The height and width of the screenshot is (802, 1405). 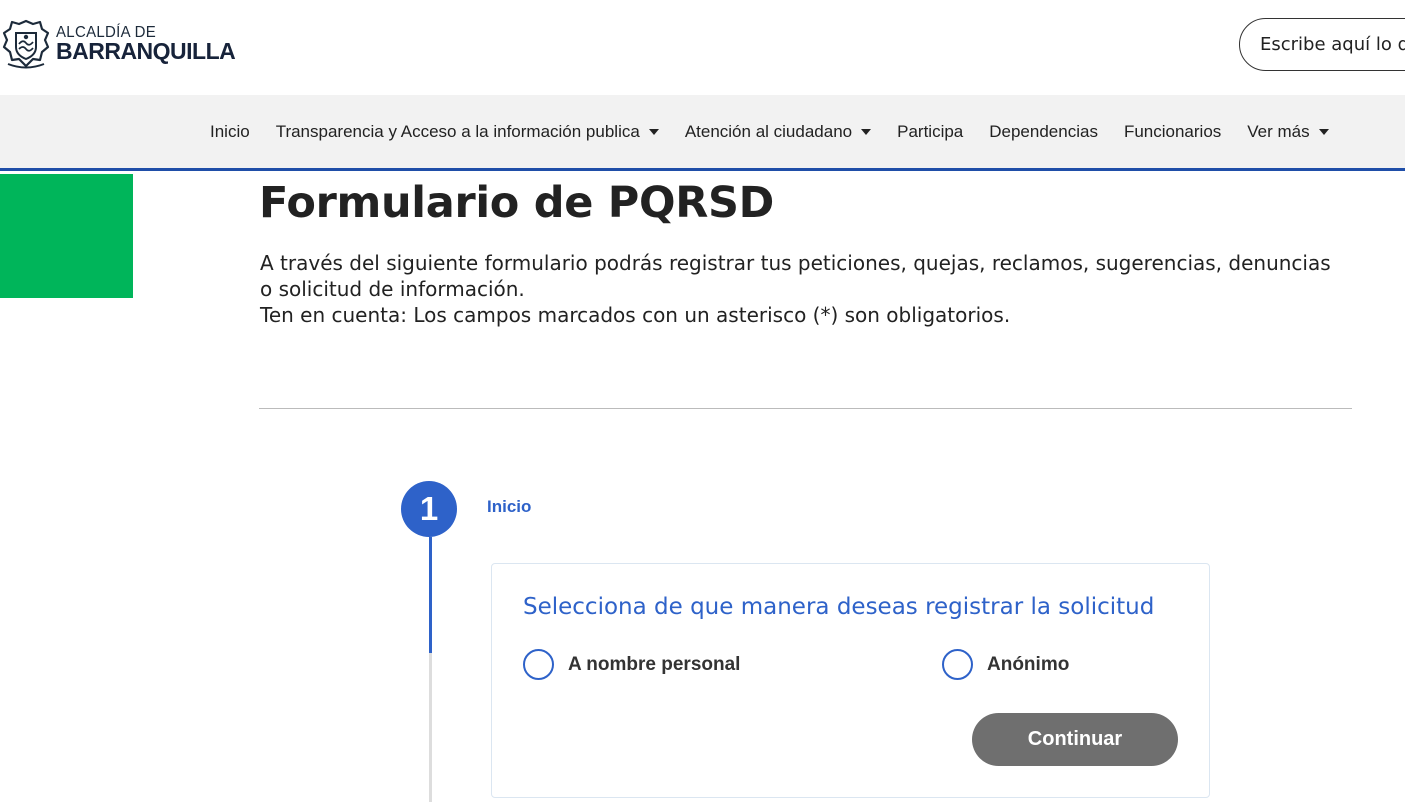 What do you see at coordinates (430, 727) in the screenshot?
I see `step-progress-line-pending` at bounding box center [430, 727].